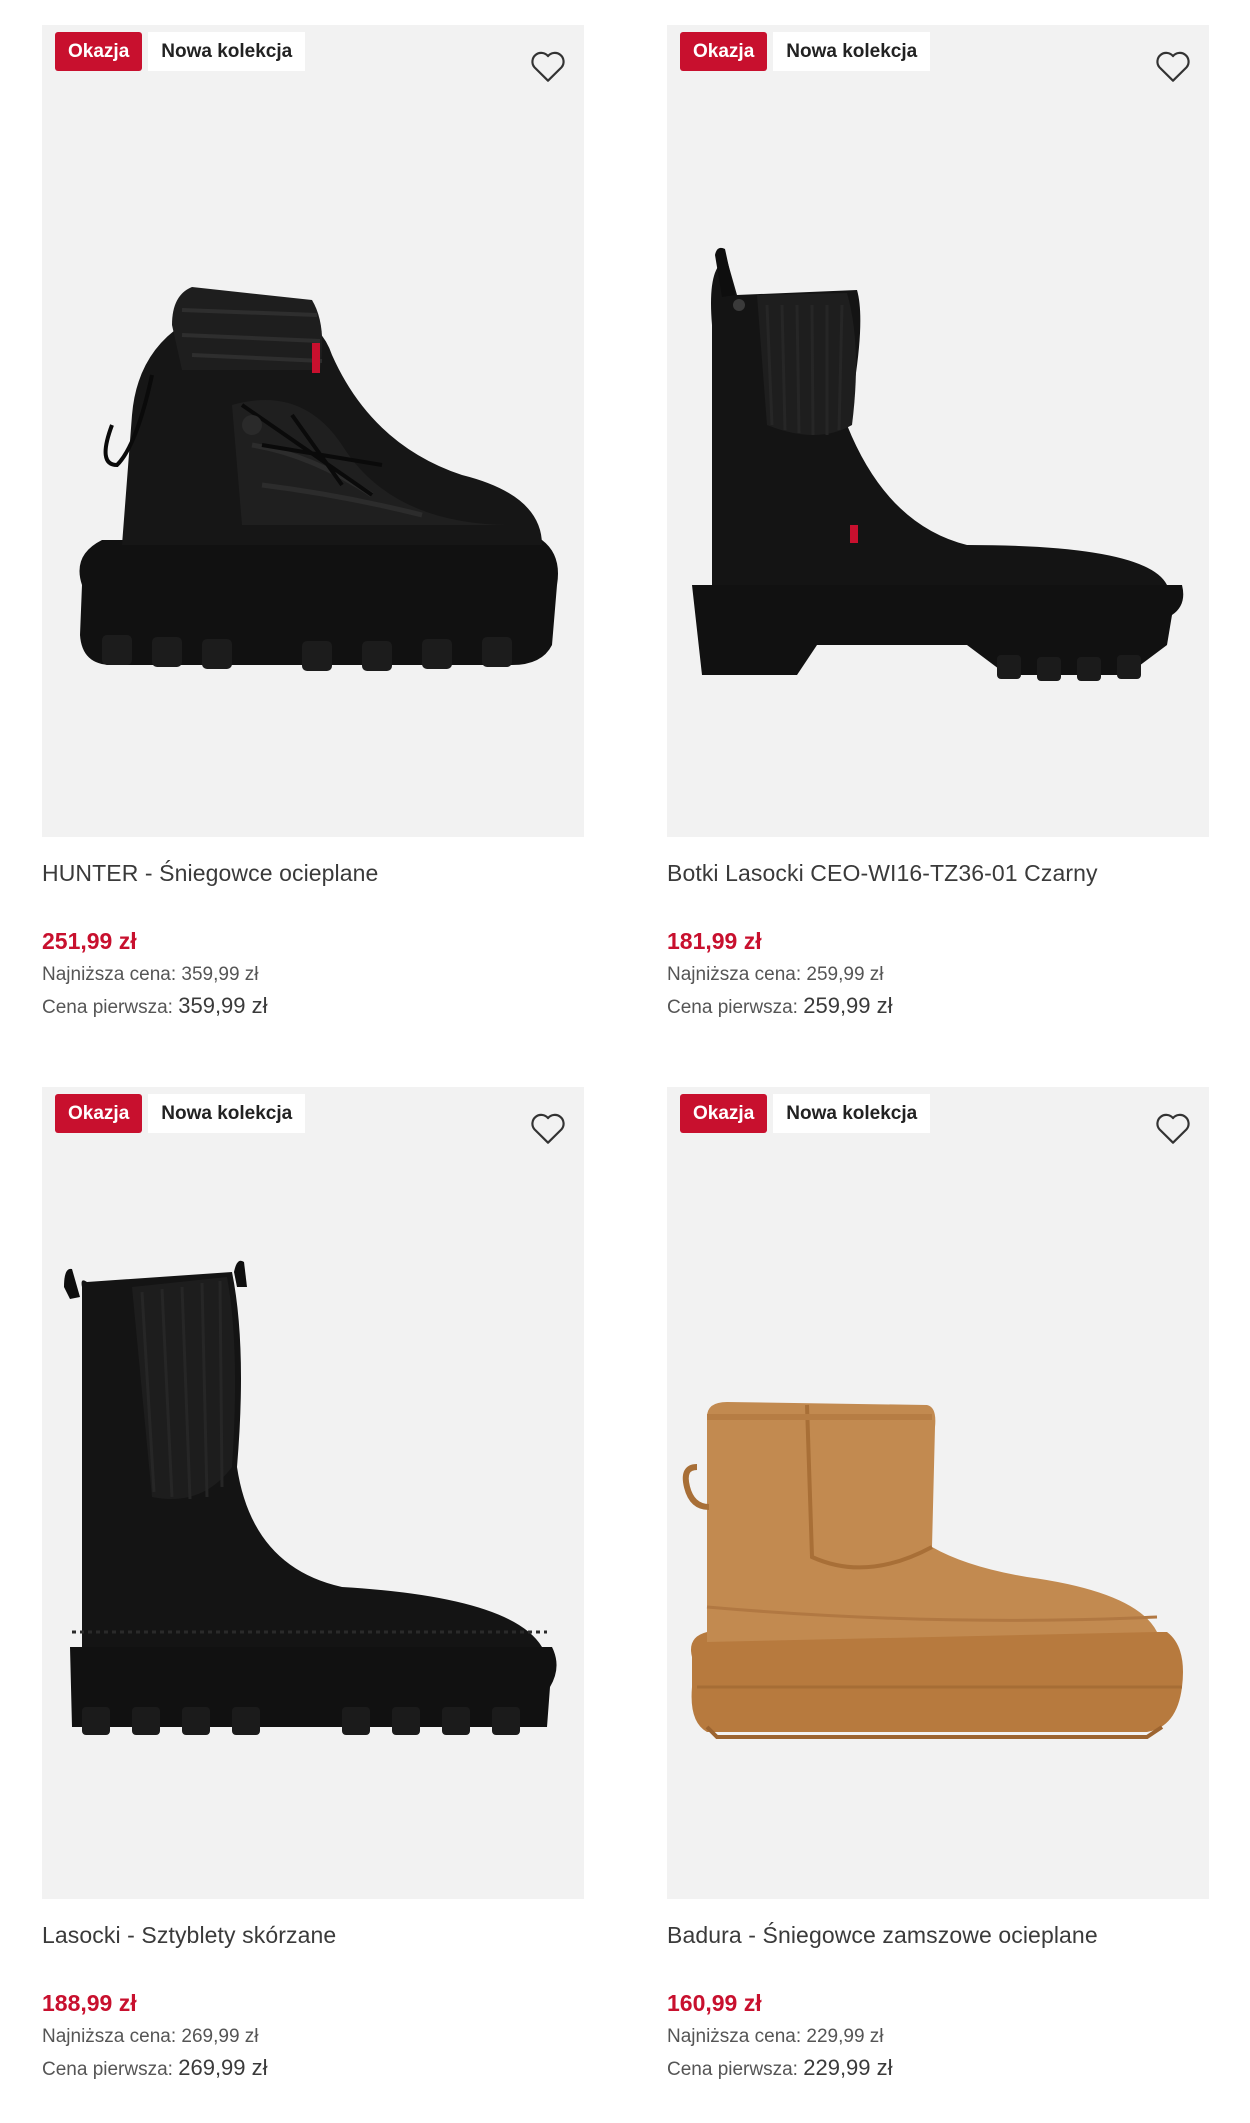  I want to click on sale-price: 251,99 zł, so click(89, 941).